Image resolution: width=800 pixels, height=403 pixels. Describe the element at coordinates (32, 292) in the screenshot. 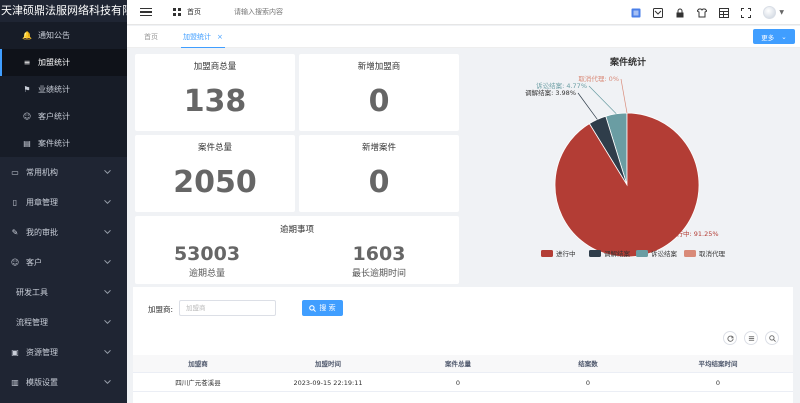

I see `sidebar-item-label: 研发工具` at that location.